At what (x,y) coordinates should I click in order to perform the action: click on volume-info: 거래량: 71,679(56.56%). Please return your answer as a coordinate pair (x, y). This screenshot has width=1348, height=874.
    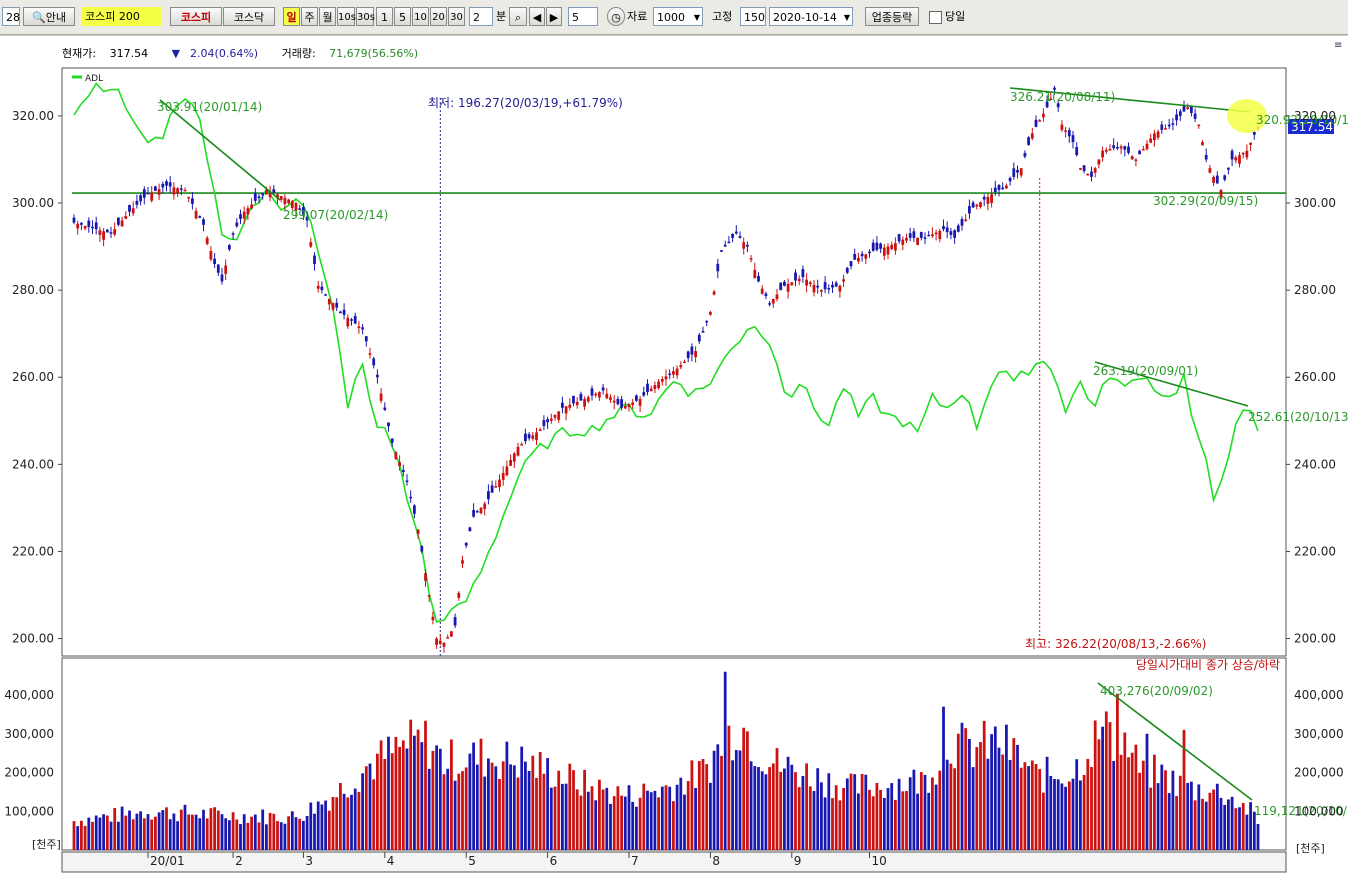
    Looking at the image, I should click on (350, 53).